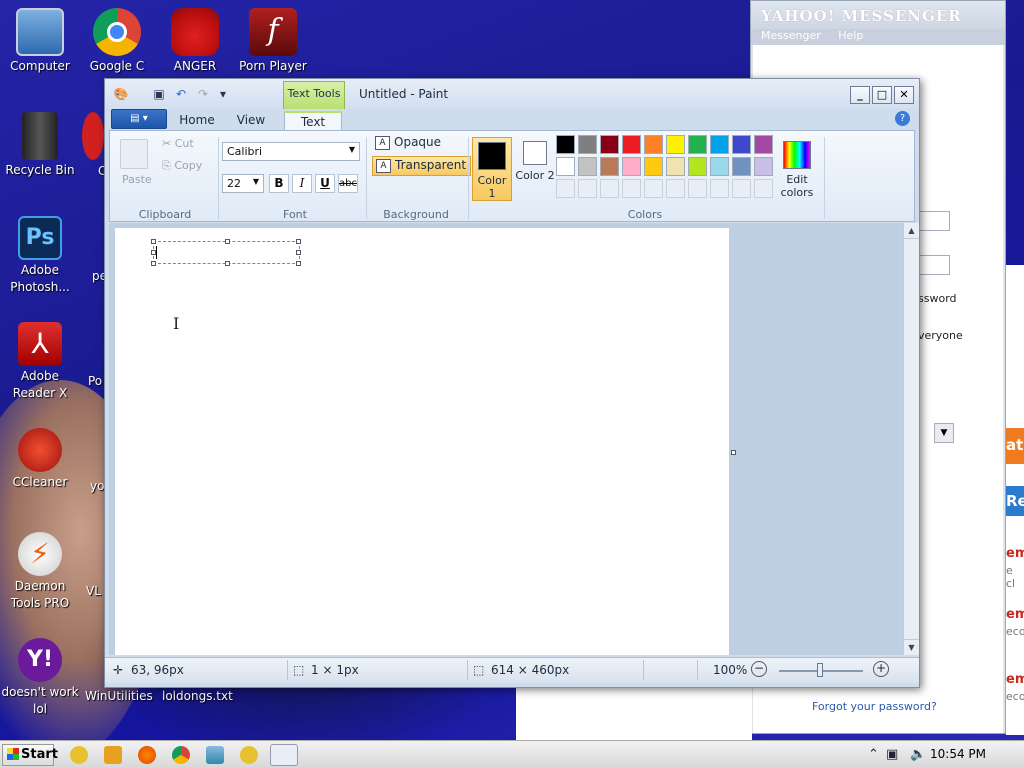  What do you see at coordinates (933, 221) in the screenshot?
I see `messenger-id-field` at bounding box center [933, 221].